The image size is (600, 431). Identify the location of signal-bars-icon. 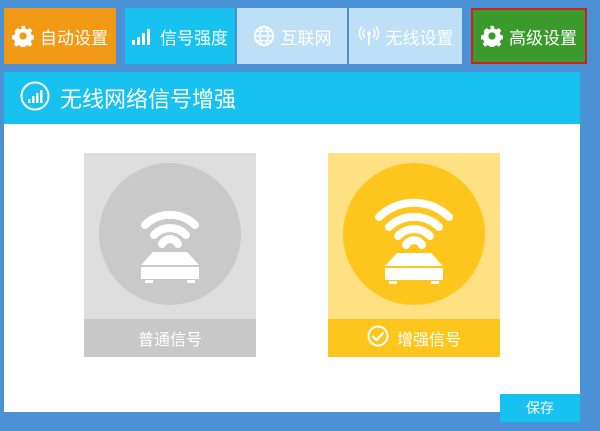
(143, 36).